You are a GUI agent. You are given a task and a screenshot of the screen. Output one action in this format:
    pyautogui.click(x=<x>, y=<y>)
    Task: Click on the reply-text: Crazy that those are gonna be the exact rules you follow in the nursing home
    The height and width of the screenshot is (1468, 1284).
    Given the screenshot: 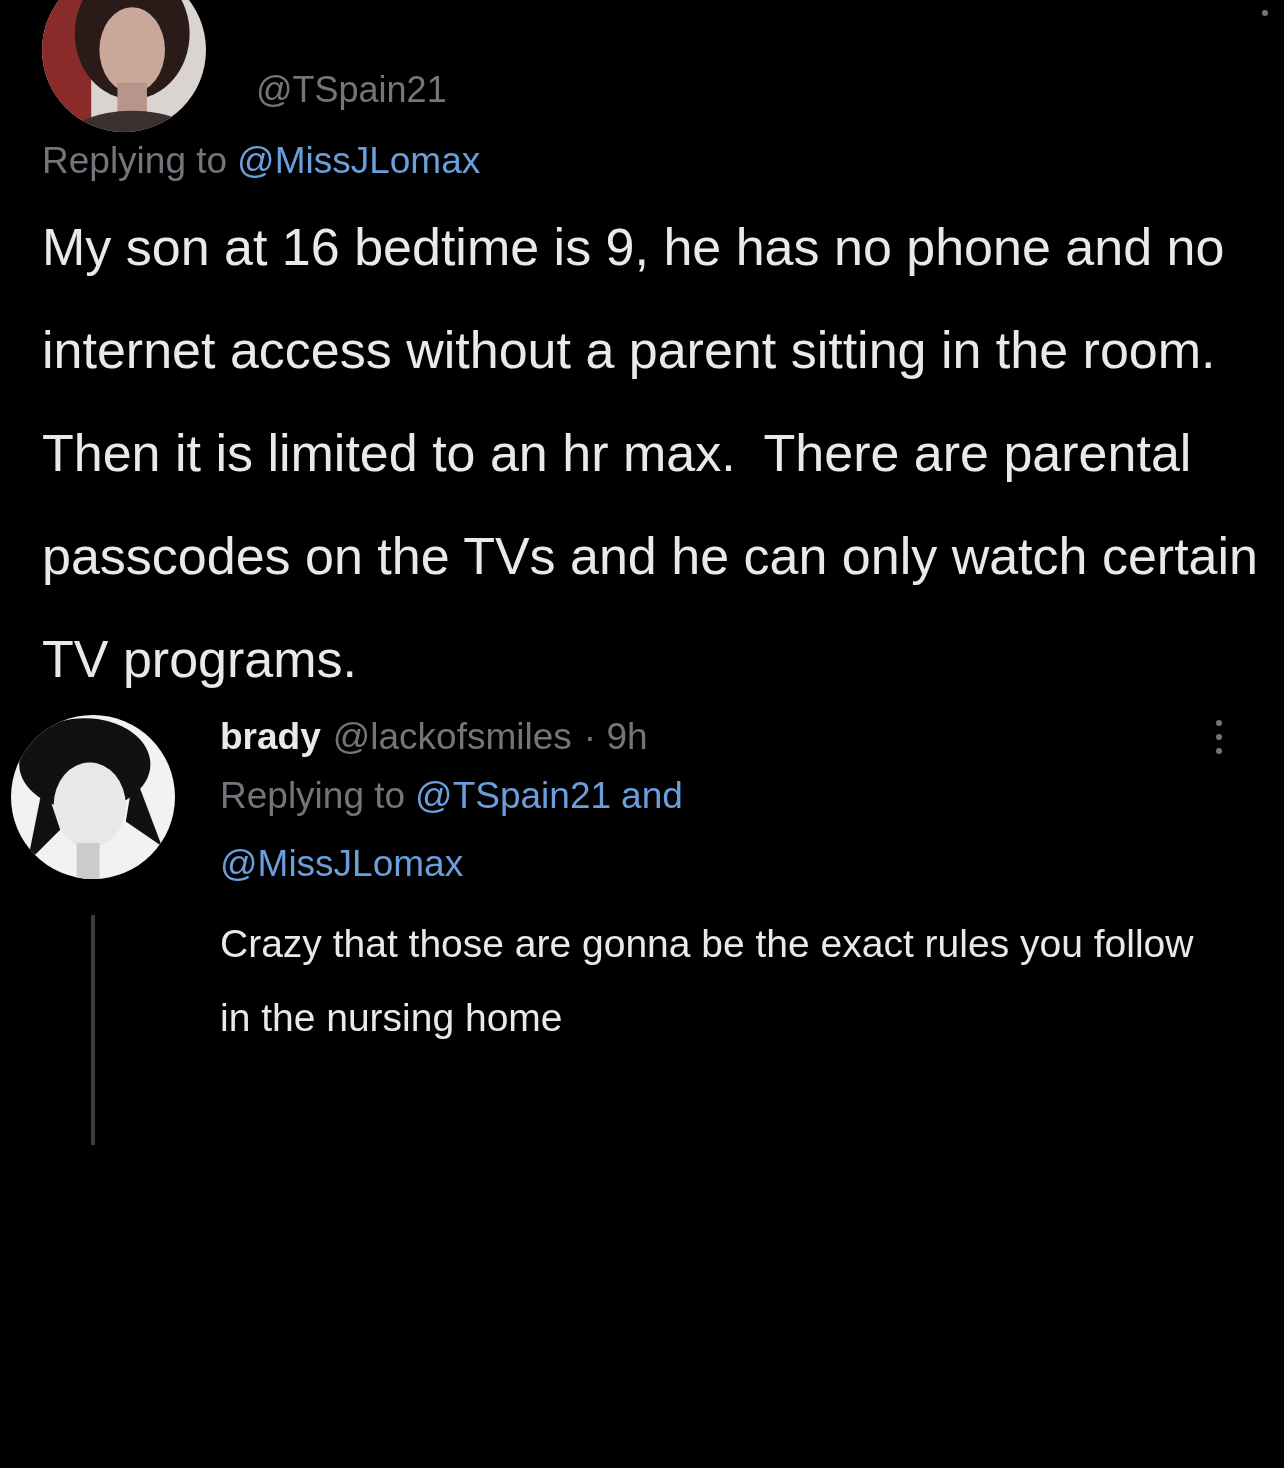 What is the action you would take?
    pyautogui.click(x=707, y=981)
    